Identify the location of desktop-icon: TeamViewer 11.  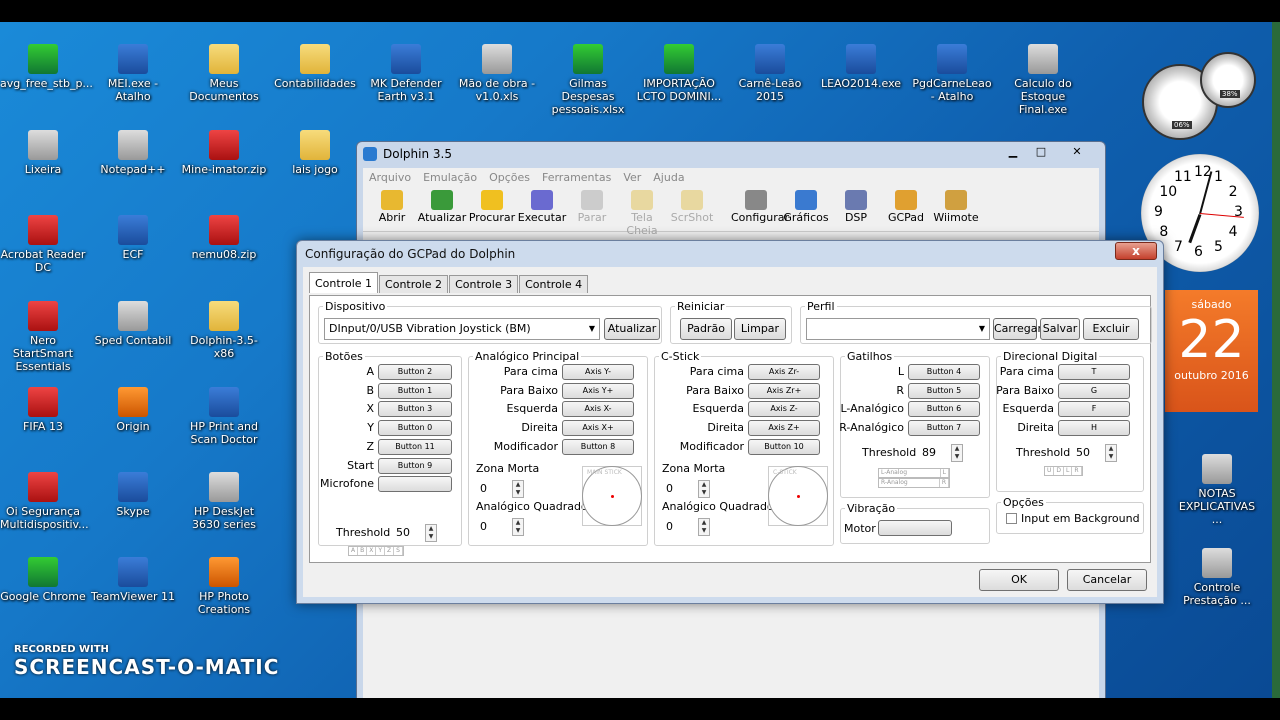
(133, 580).